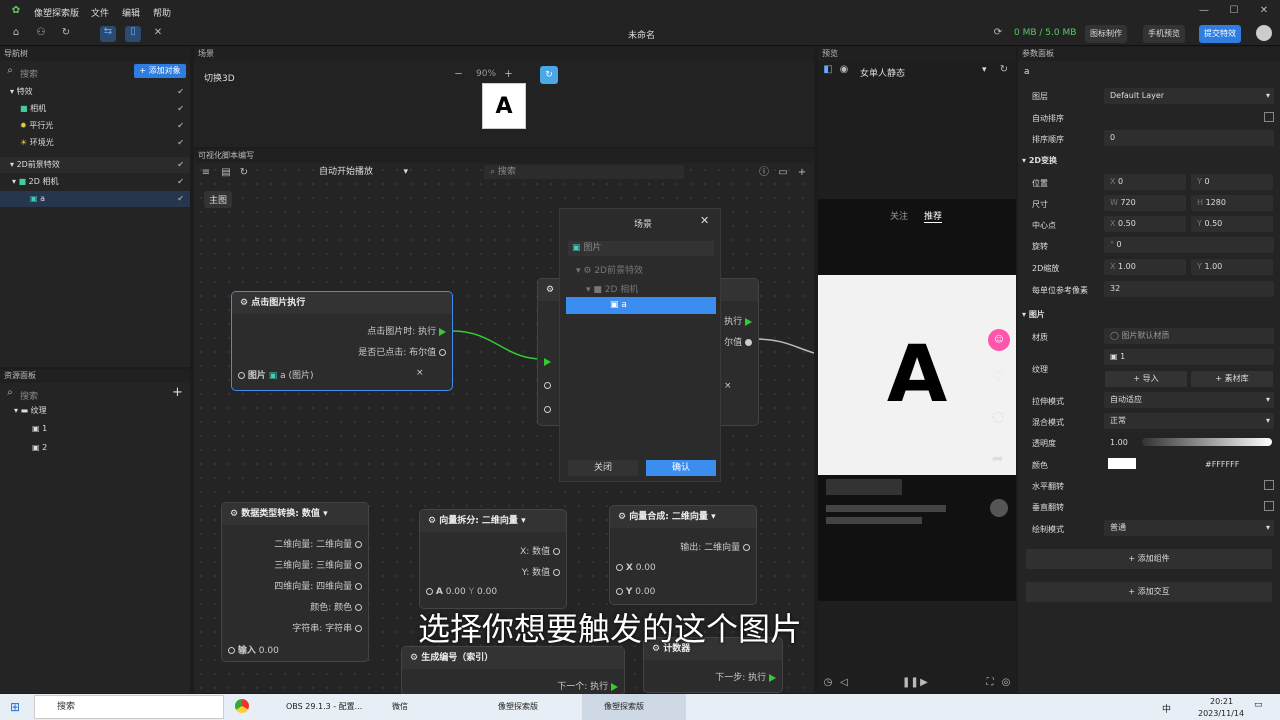 This screenshot has height=720, width=1280. What do you see at coordinates (95, 429) in the screenshot?
I see `asset-item: ▣ 1` at bounding box center [95, 429].